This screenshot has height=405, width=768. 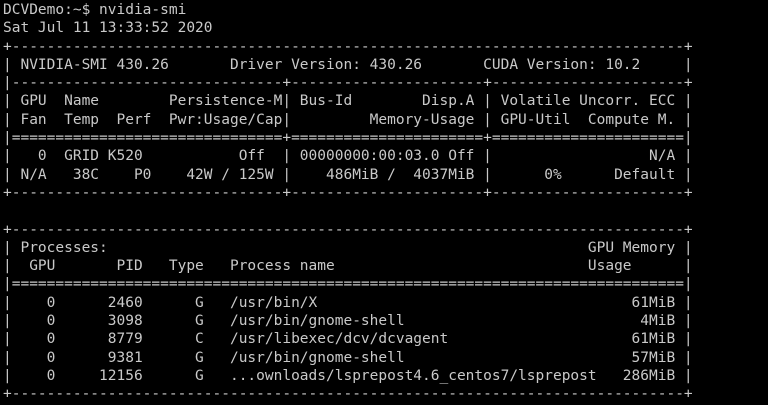 What do you see at coordinates (348, 357) in the screenshot?
I see `process-table-row: | 0 9381 G /usr/bin/gnome-shell 57MiB |` at bounding box center [348, 357].